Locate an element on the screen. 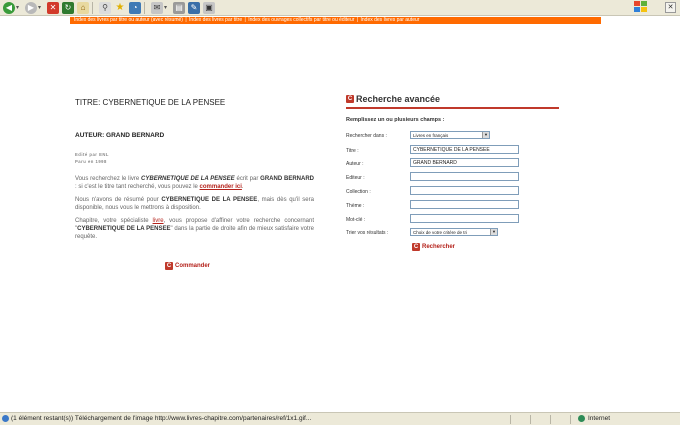  zone-label: Internet is located at coordinates (599, 418).